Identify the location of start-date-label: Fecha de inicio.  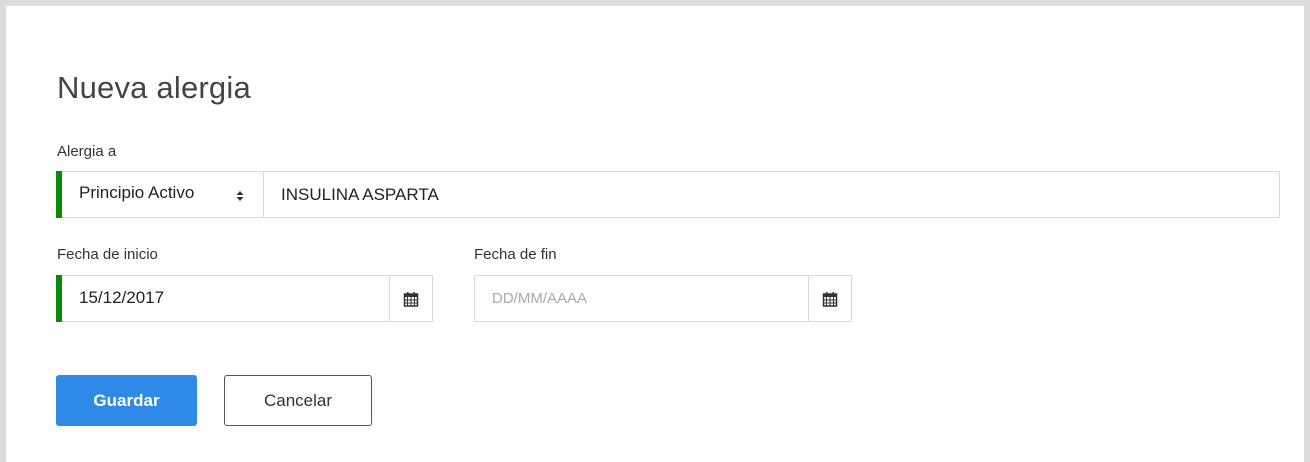
(107, 254).